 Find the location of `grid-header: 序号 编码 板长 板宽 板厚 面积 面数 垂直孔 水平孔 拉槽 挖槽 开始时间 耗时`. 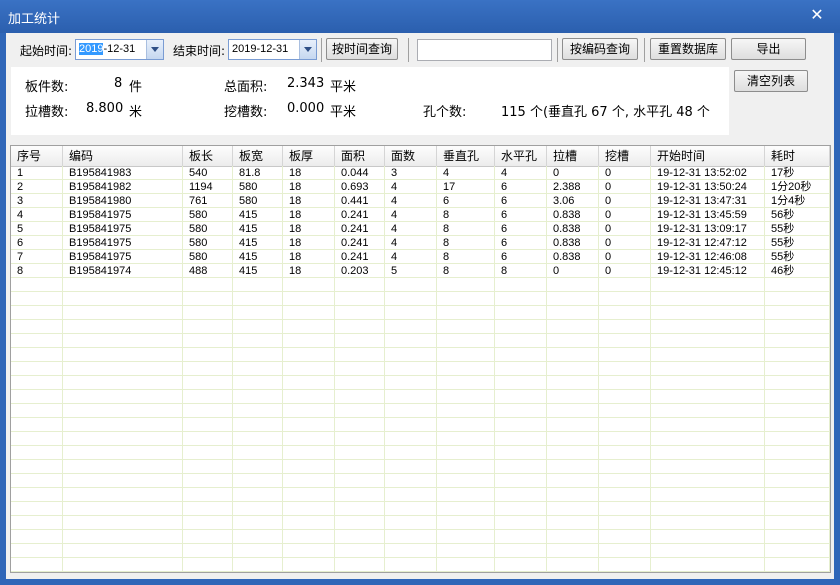

grid-header: 序号 编码 板长 板宽 板厚 面积 面数 垂直孔 水平孔 拉槽 挖槽 开始时间 耗时 is located at coordinates (420, 156).